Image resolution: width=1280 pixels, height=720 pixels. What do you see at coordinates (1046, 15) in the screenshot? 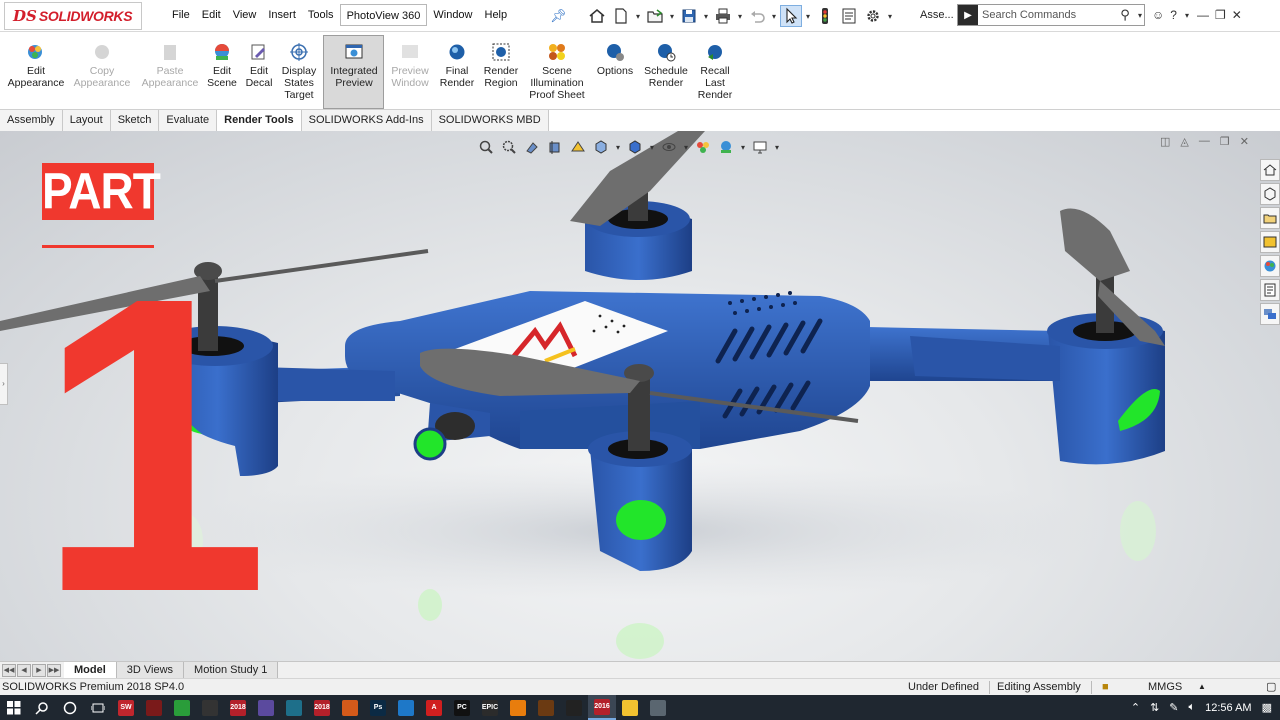
I see `search-commands-input: Search Commands` at bounding box center [1046, 15].